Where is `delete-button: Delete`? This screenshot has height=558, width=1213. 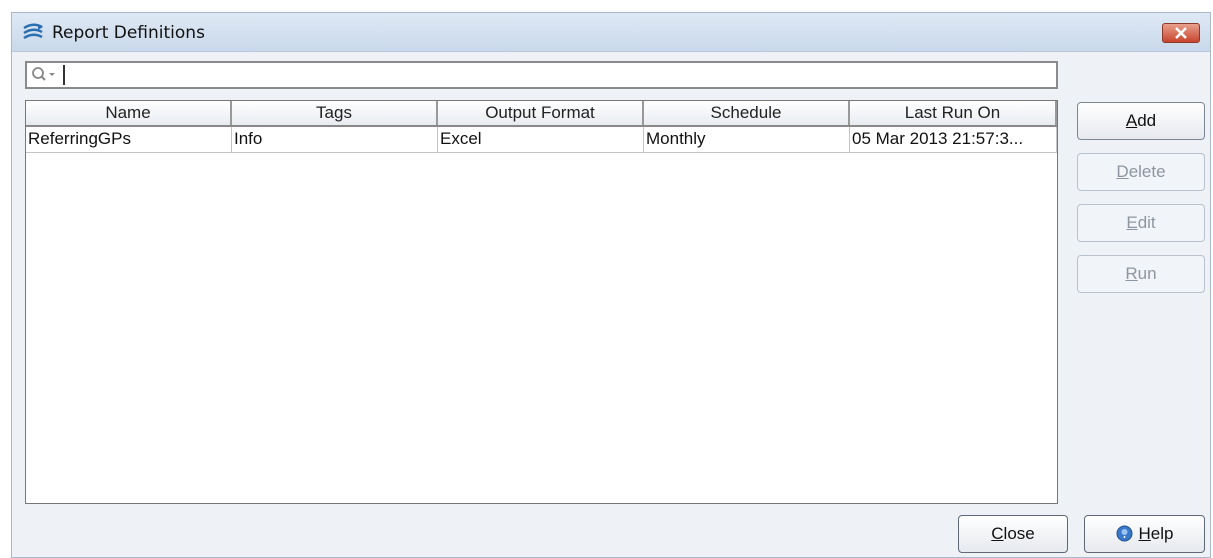 delete-button: Delete is located at coordinates (1141, 172).